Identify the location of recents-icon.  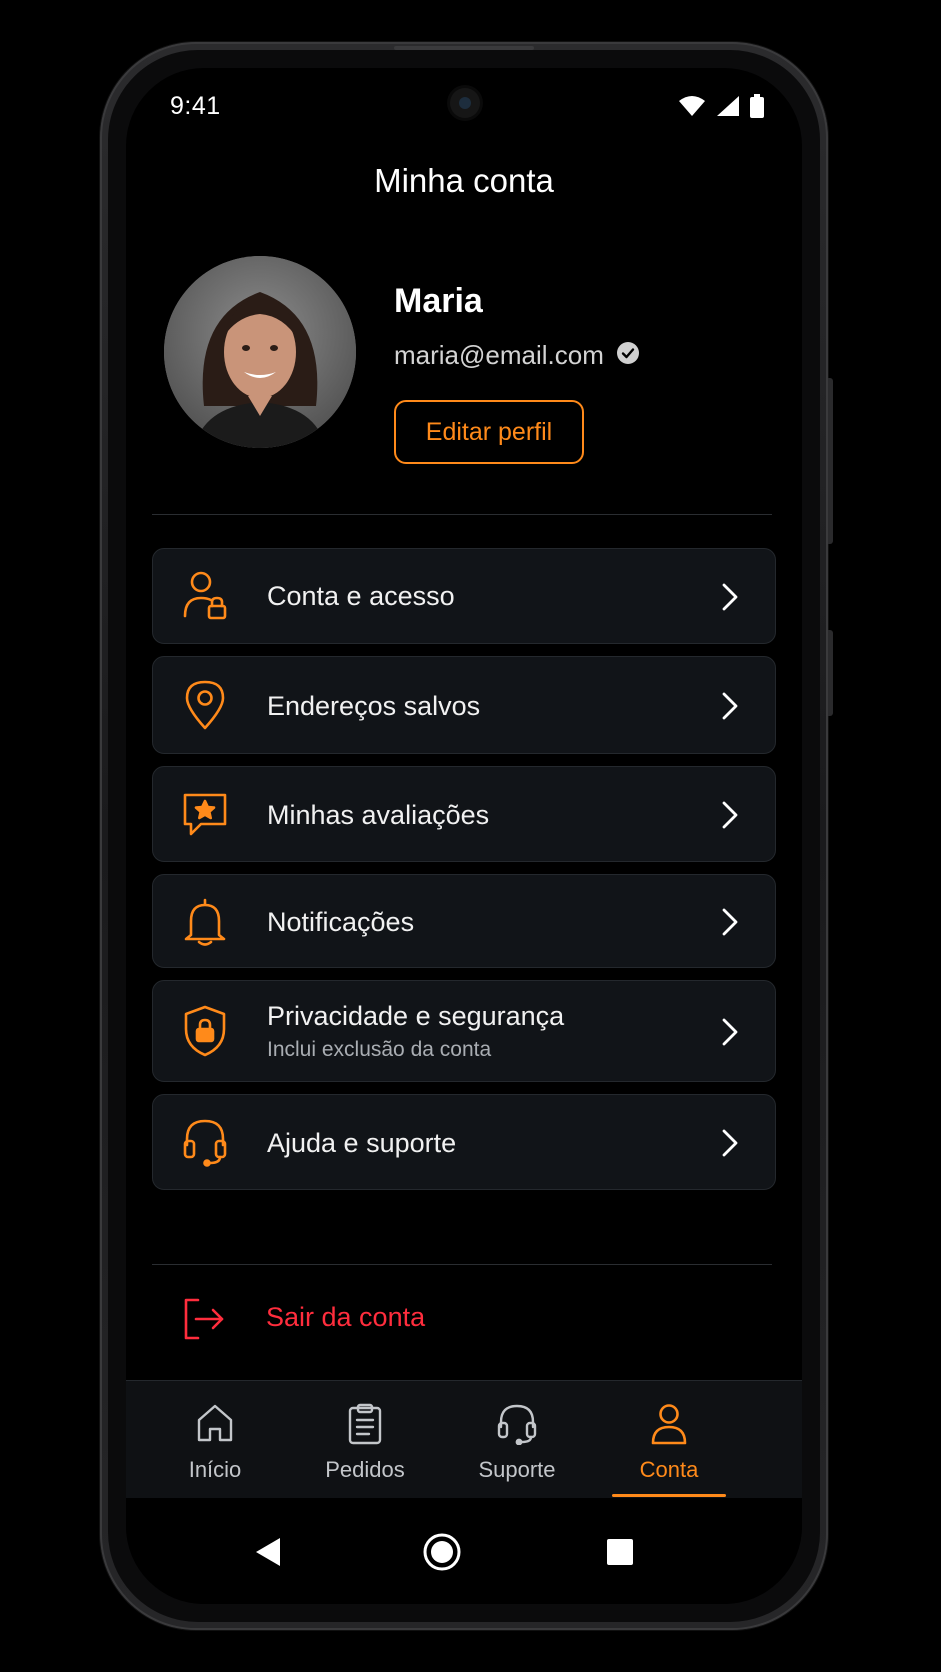
(620, 1552).